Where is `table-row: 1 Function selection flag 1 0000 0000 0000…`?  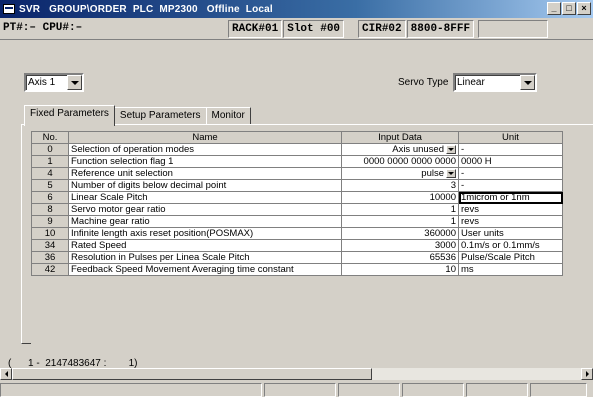 table-row: 1 Function selection flag 1 0000 0000 0000… is located at coordinates (297, 161).